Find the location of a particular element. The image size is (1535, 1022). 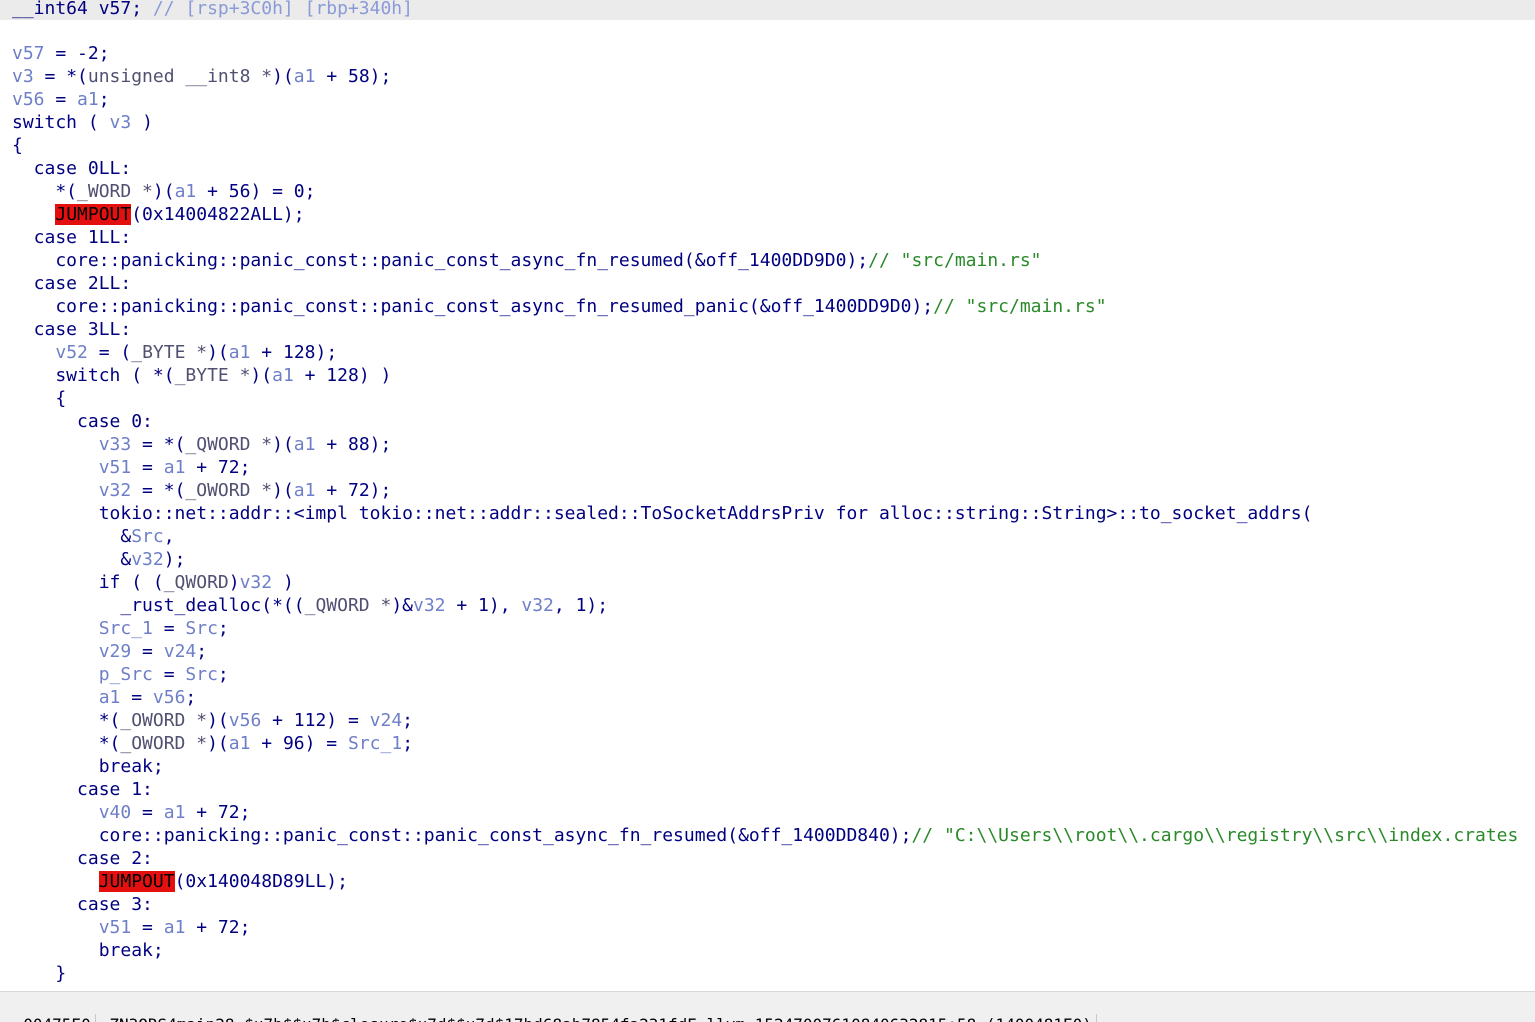

code-token: v33 is located at coordinates (115, 444).